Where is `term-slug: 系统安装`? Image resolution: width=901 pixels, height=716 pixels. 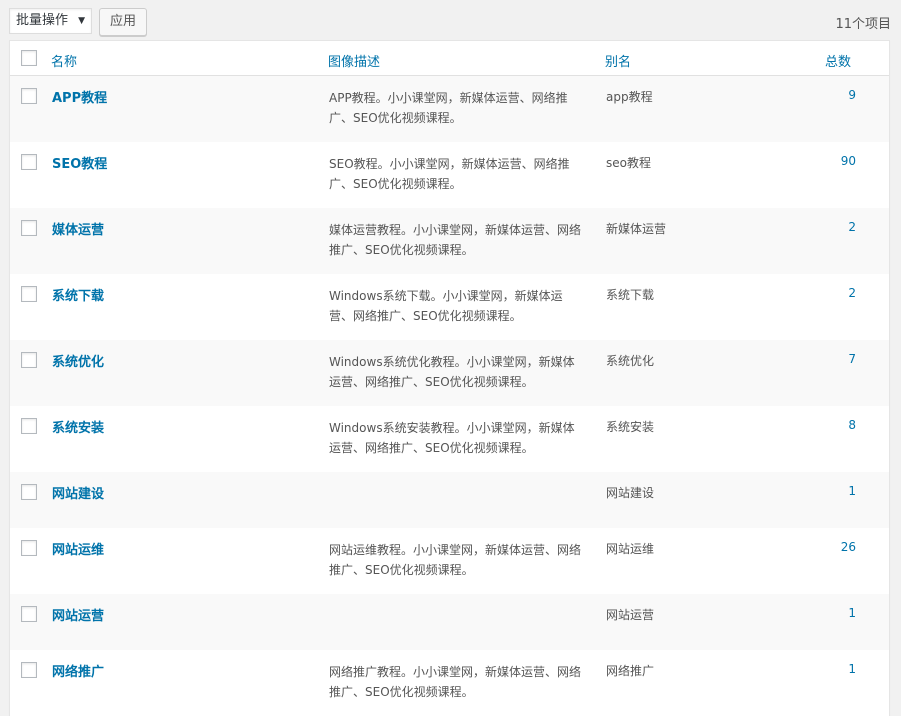
term-slug: 系统安装 is located at coordinates (630, 427).